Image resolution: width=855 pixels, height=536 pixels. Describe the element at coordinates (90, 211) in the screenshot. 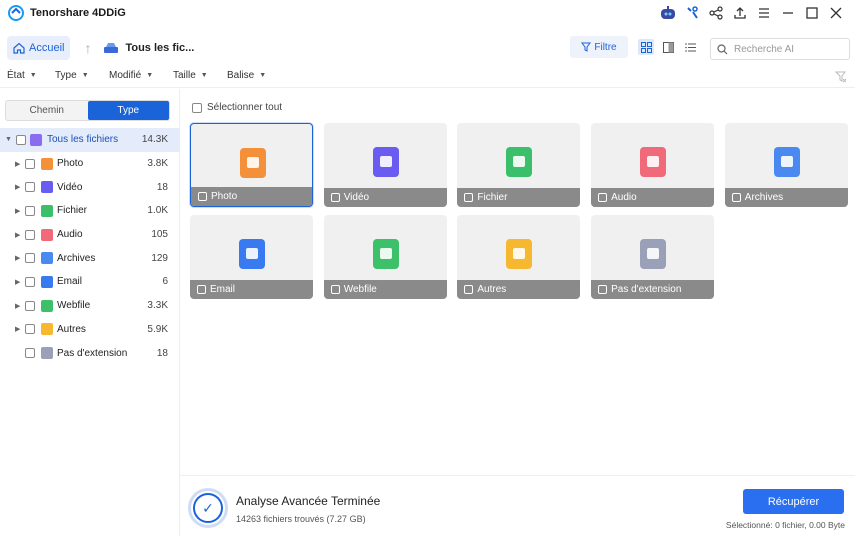

I see `tree-item: ▶ Fichier 1.0K` at that location.